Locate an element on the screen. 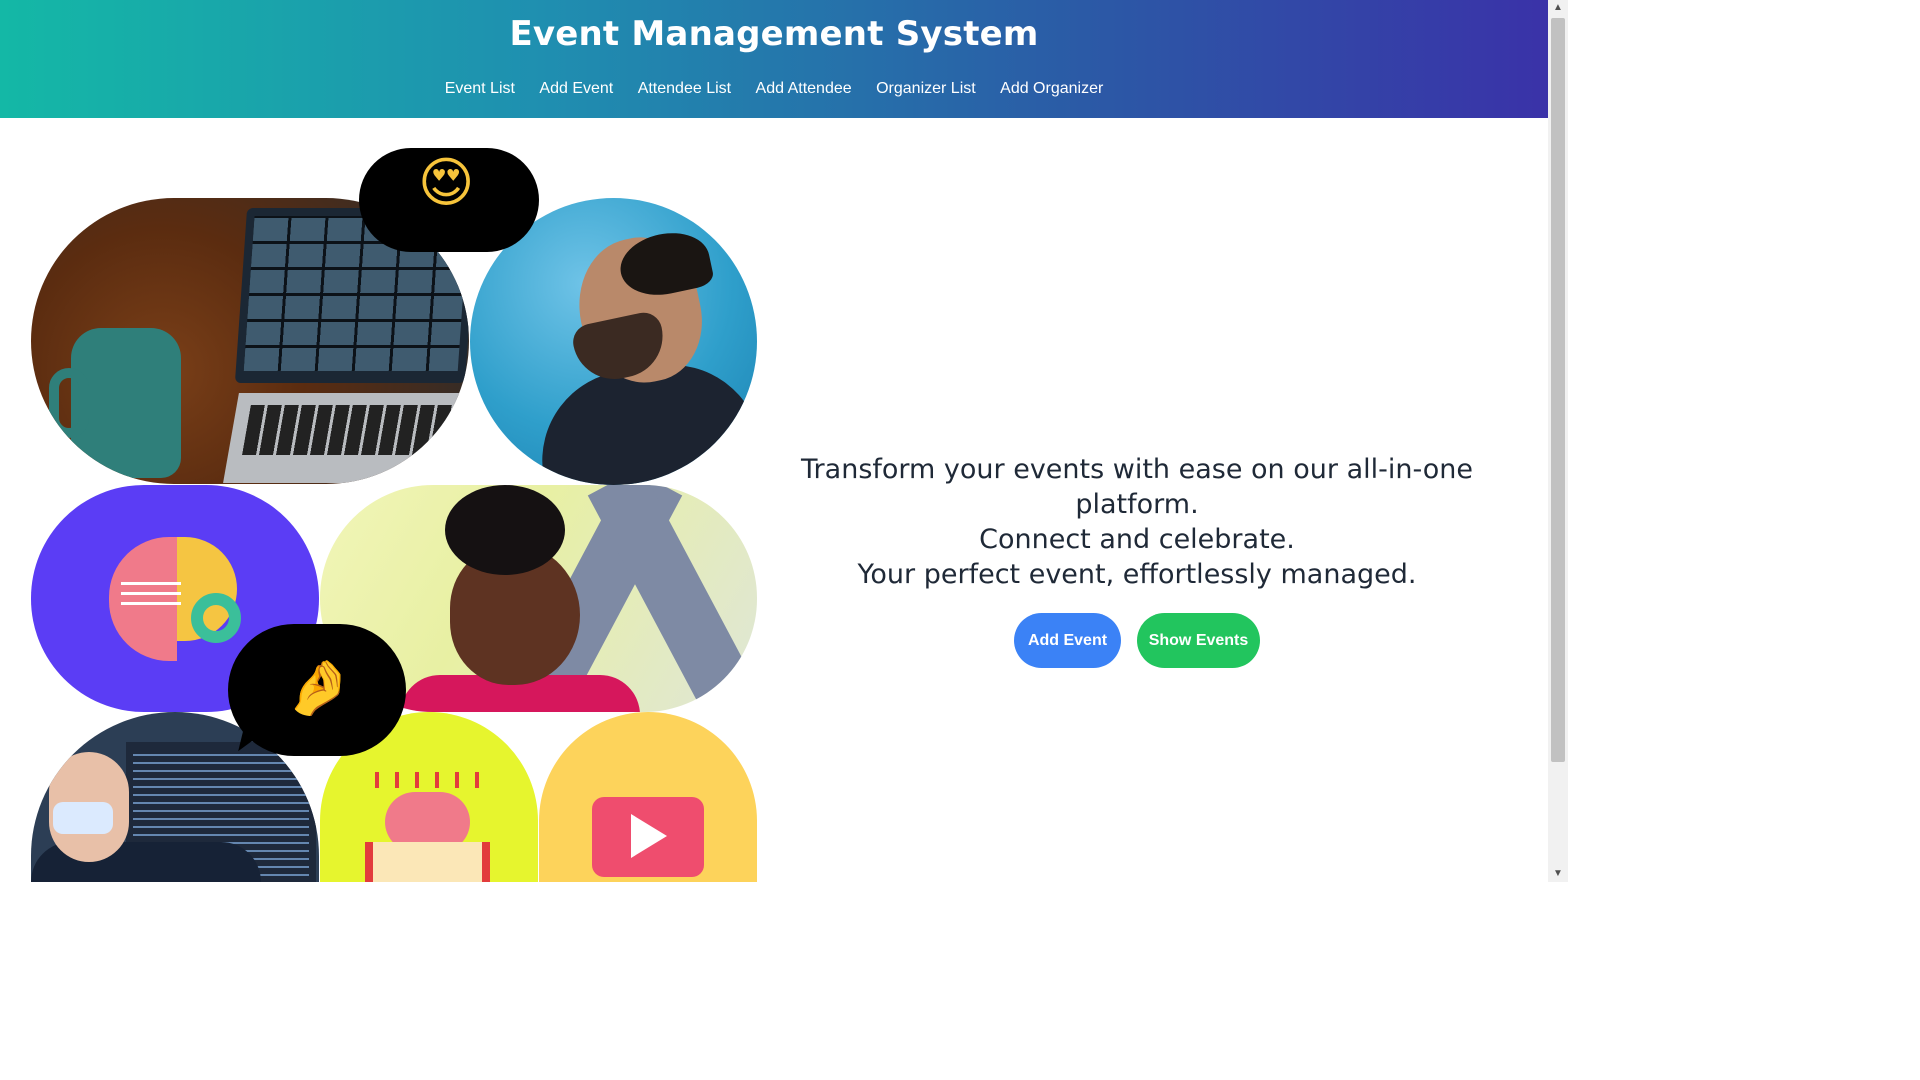 Image resolution: width=1920 pixels, height=1080 pixels. face-mask is located at coordinates (83, 818).